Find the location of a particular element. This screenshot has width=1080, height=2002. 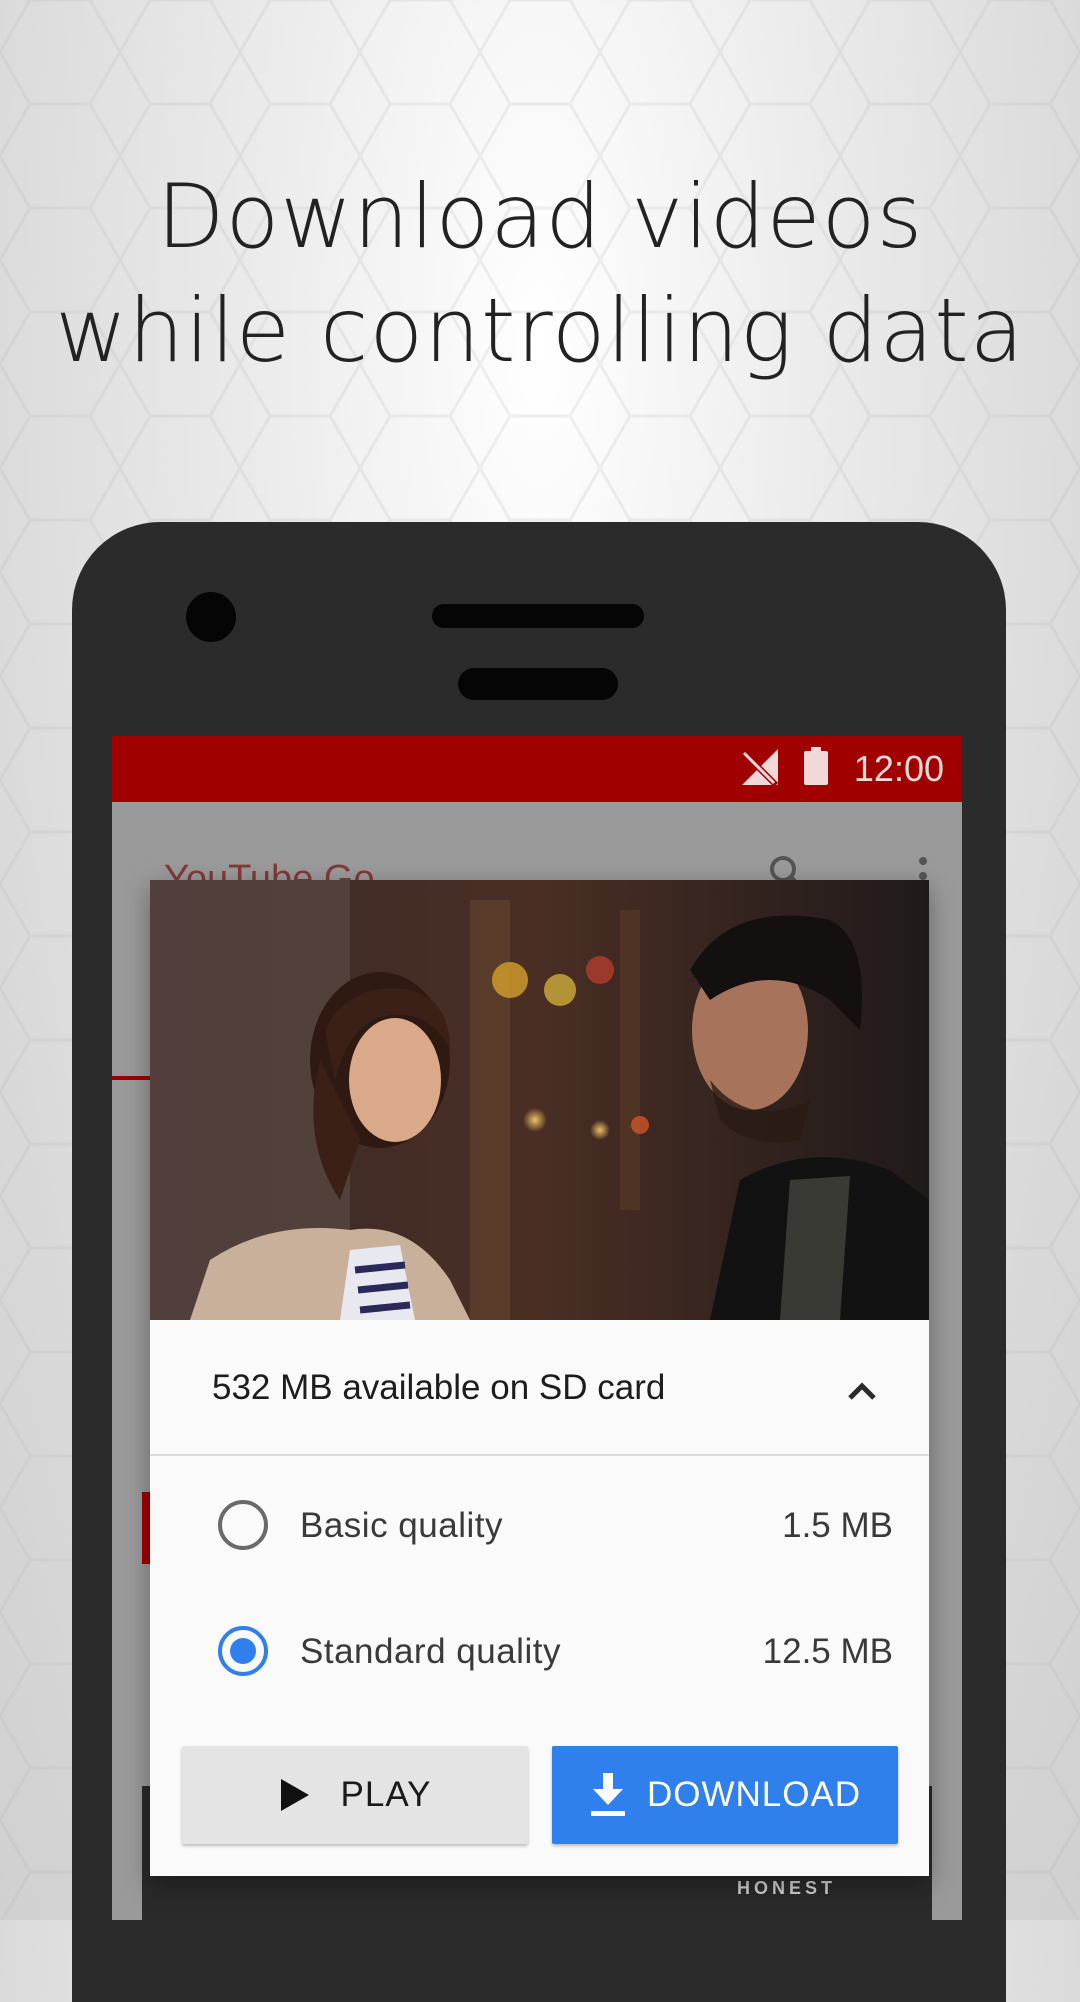

quality-option-size: 12.5 MB is located at coordinates (827, 1651).